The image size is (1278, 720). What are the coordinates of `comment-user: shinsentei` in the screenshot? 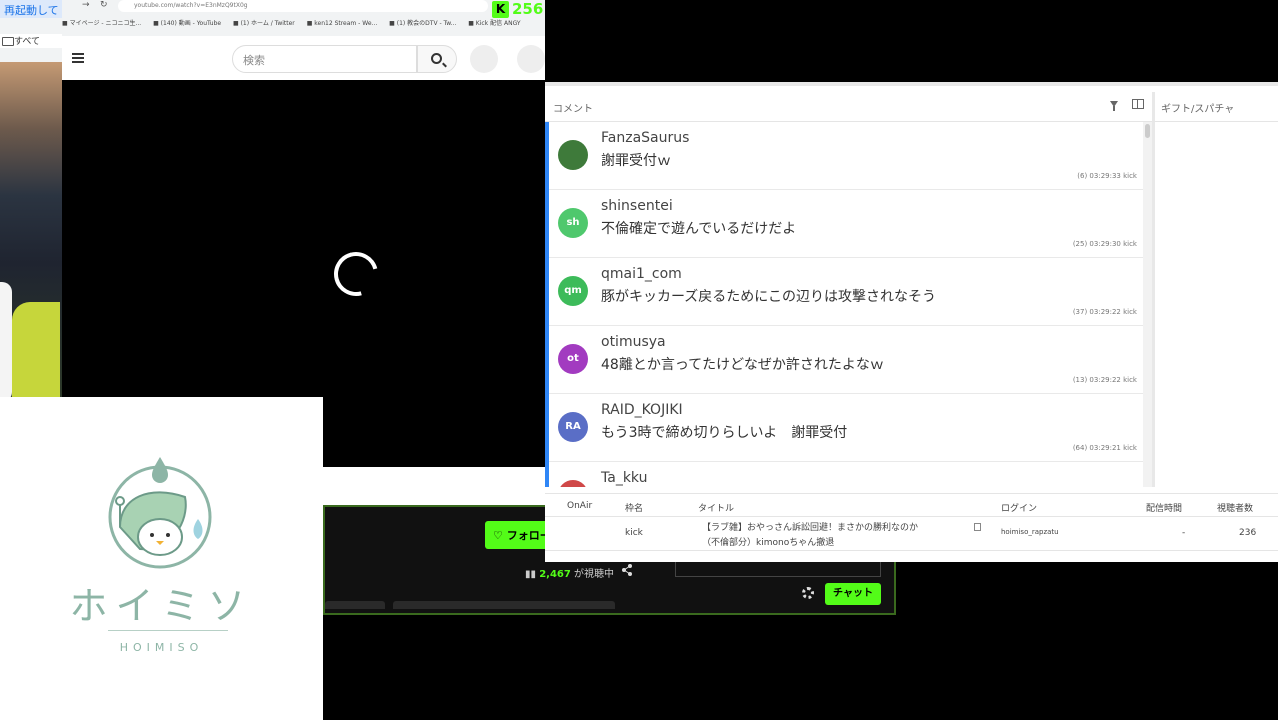 It's located at (637, 206).